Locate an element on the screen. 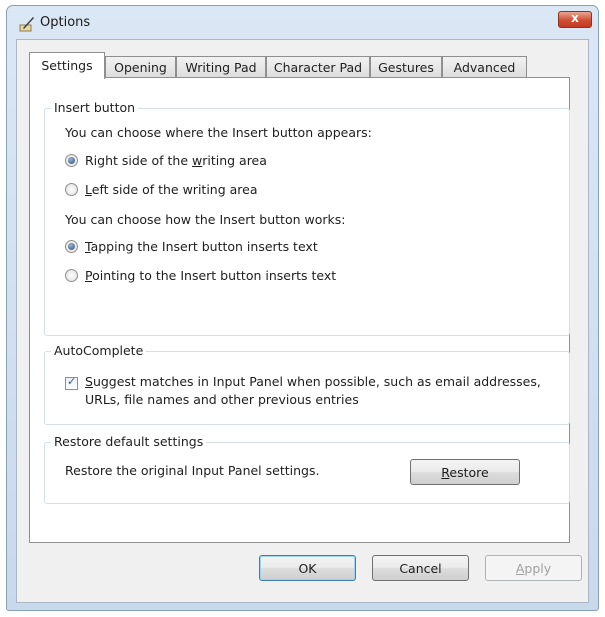 The image size is (605, 617). checkmark-icon: ✓ is located at coordinates (72, 381).